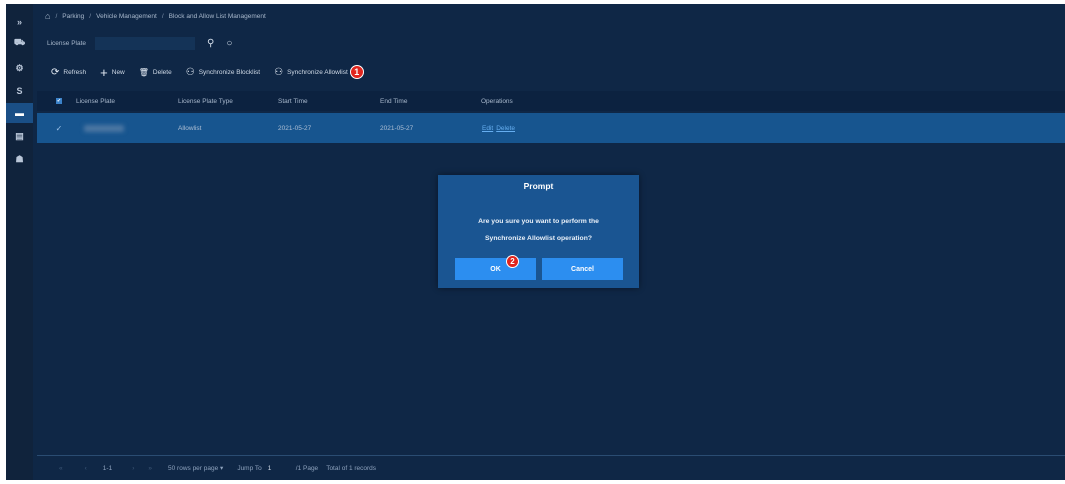  What do you see at coordinates (278, 468) in the screenshot?
I see `jump-to-input: 1` at bounding box center [278, 468].